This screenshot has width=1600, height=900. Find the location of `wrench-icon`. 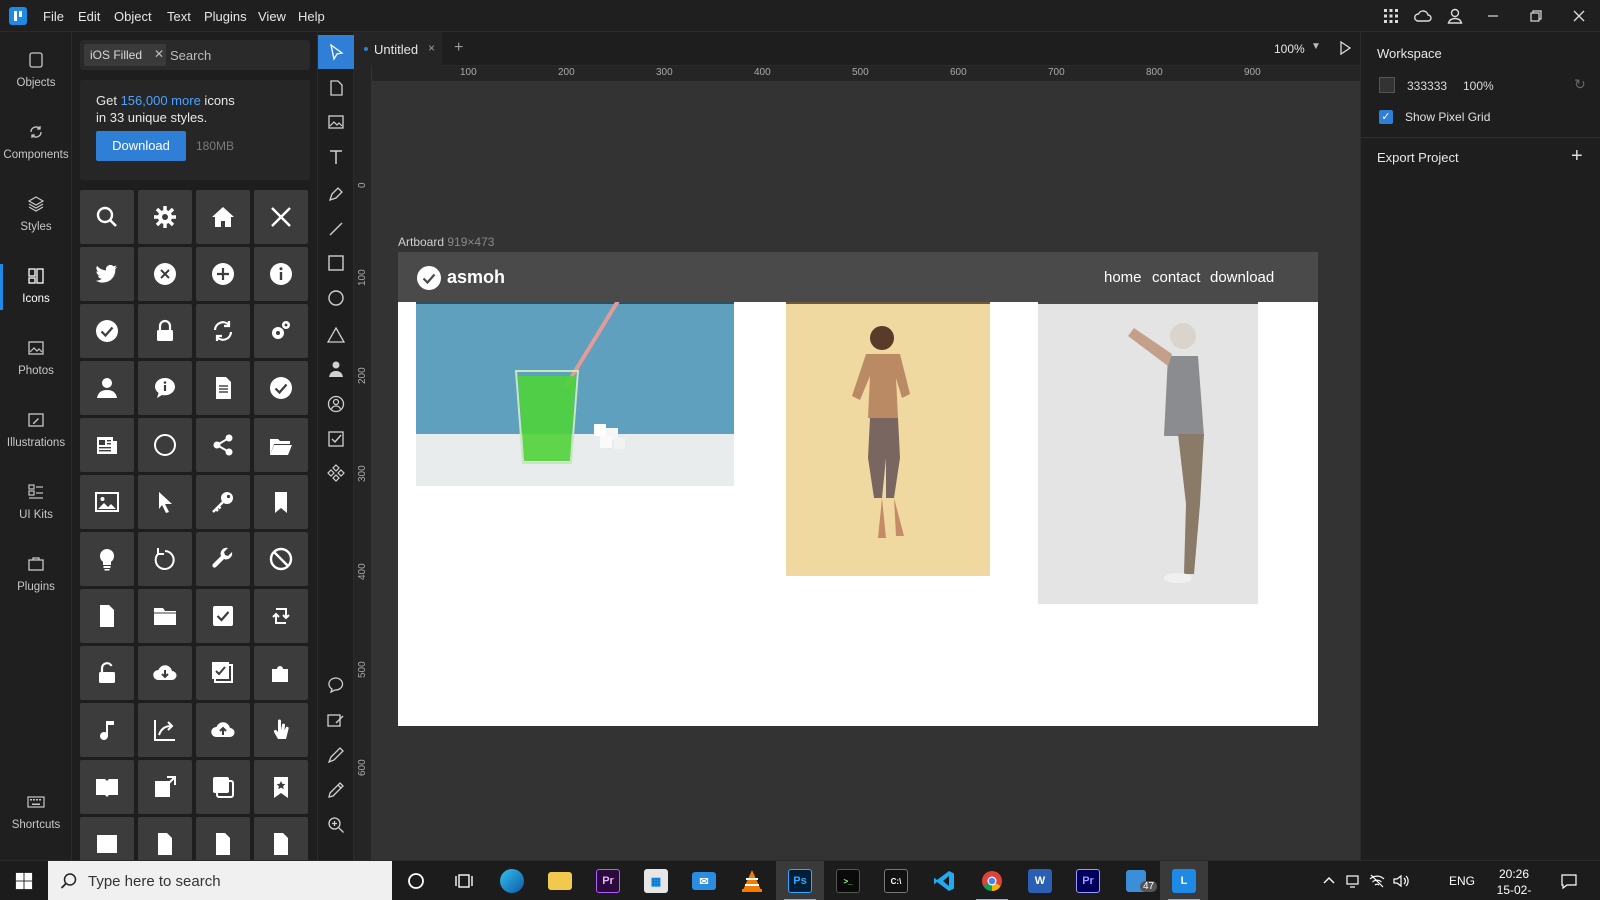

wrench-icon is located at coordinates (223, 559).